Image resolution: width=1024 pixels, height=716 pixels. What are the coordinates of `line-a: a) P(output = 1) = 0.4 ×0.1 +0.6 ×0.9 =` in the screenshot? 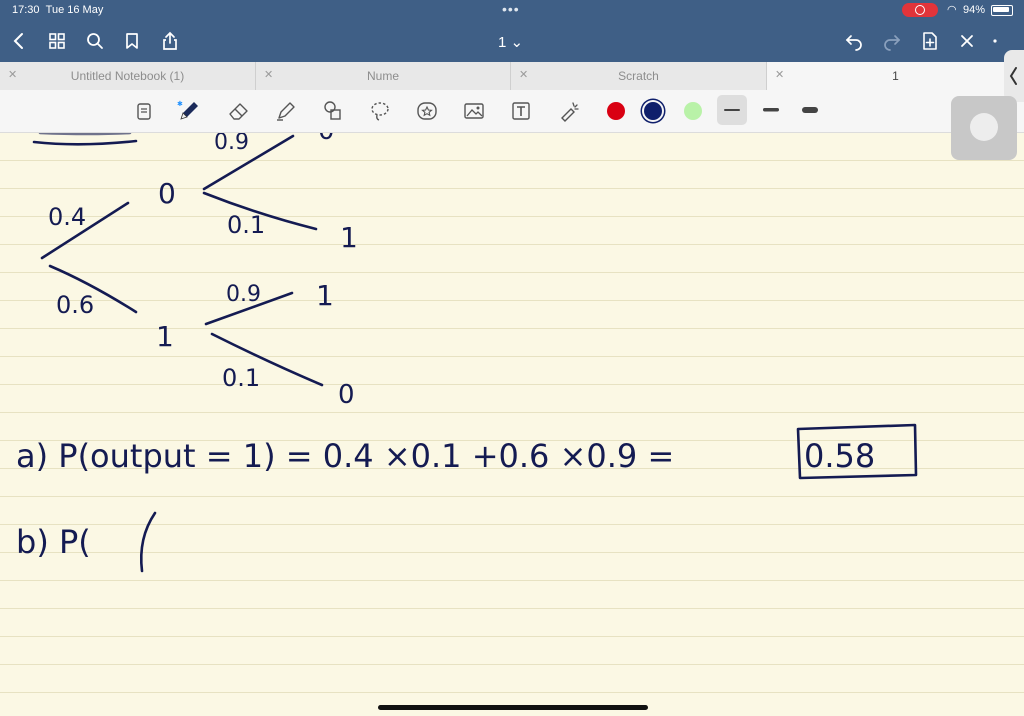 It's located at (345, 456).